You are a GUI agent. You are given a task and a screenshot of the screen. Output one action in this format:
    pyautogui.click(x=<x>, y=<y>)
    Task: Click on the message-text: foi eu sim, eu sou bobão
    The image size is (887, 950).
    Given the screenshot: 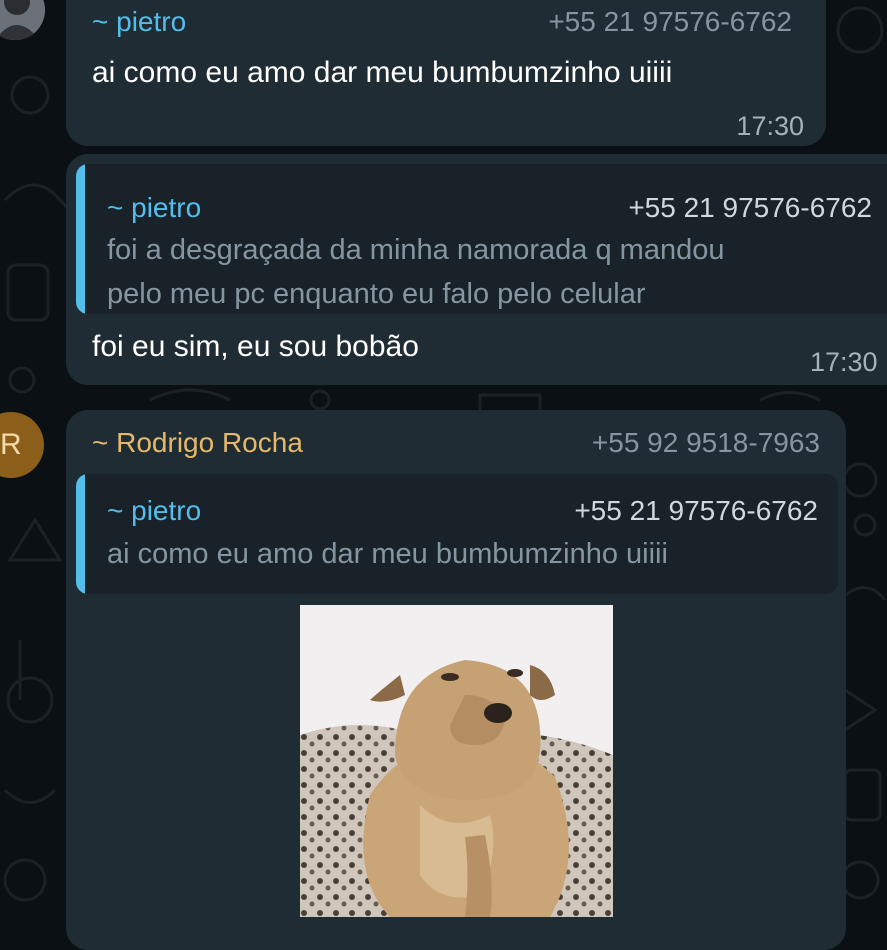 What is the action you would take?
    pyautogui.click(x=255, y=346)
    